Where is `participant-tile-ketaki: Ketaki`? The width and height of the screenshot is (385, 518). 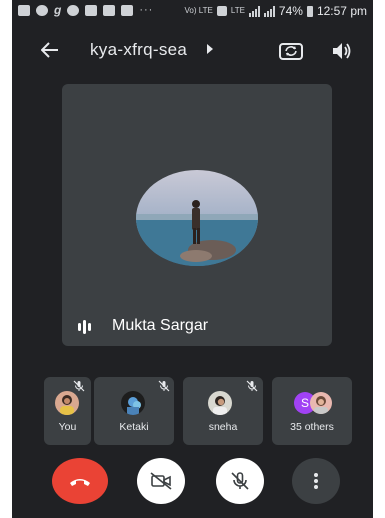 participant-tile-ketaki: Ketaki is located at coordinates (134, 411).